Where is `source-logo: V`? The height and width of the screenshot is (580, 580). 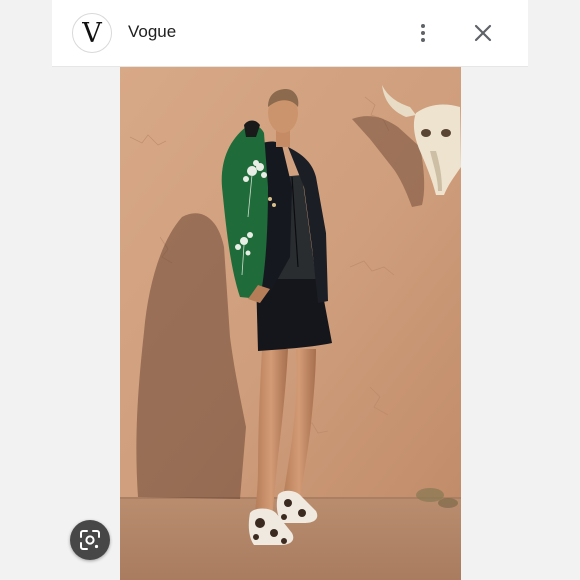
source-logo: V is located at coordinates (92, 33).